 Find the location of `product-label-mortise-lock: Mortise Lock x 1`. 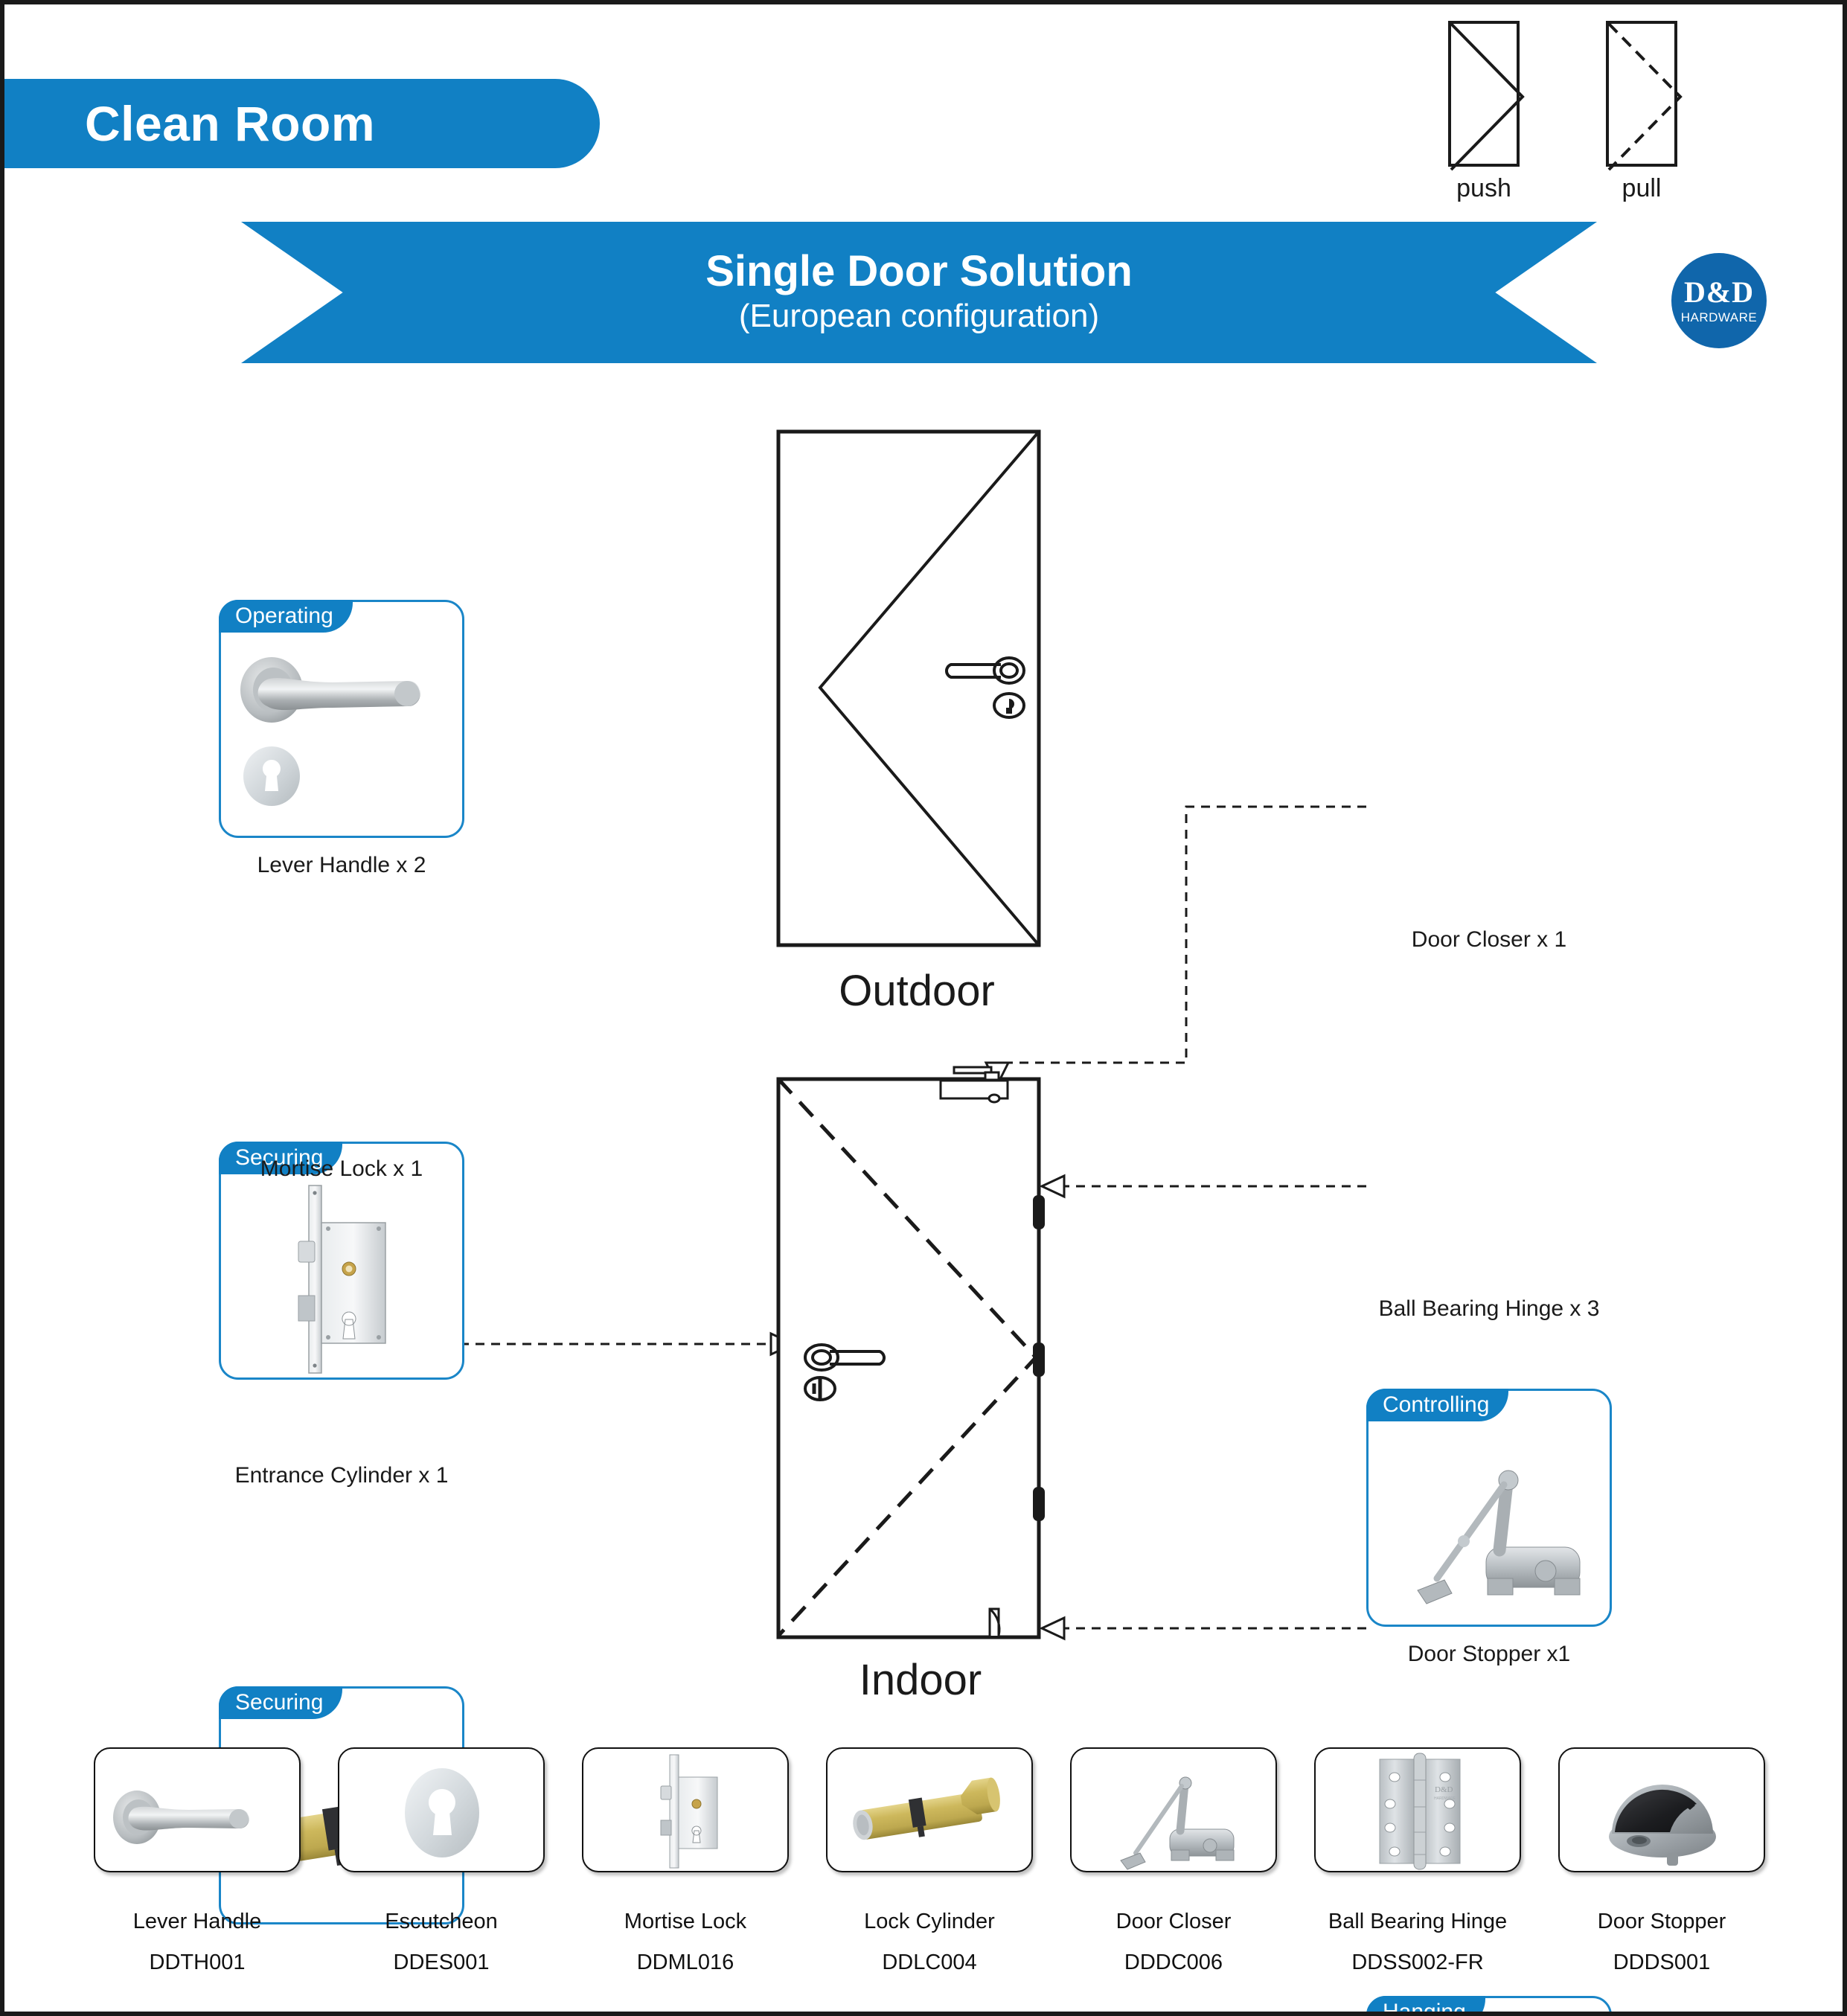

product-label-mortise-lock: Mortise Lock x 1 is located at coordinates (341, 1168).